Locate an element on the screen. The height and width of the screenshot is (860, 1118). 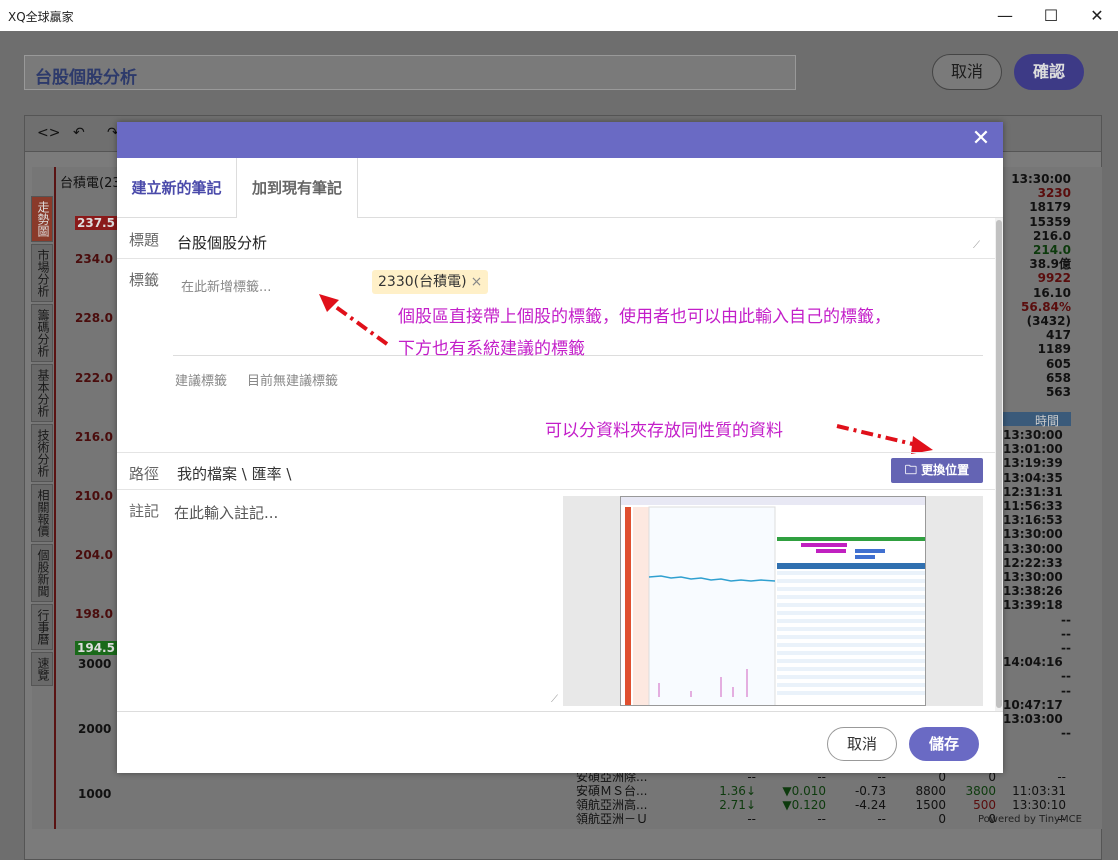
quote-value: 38.9億 is located at coordinates (1050, 264).